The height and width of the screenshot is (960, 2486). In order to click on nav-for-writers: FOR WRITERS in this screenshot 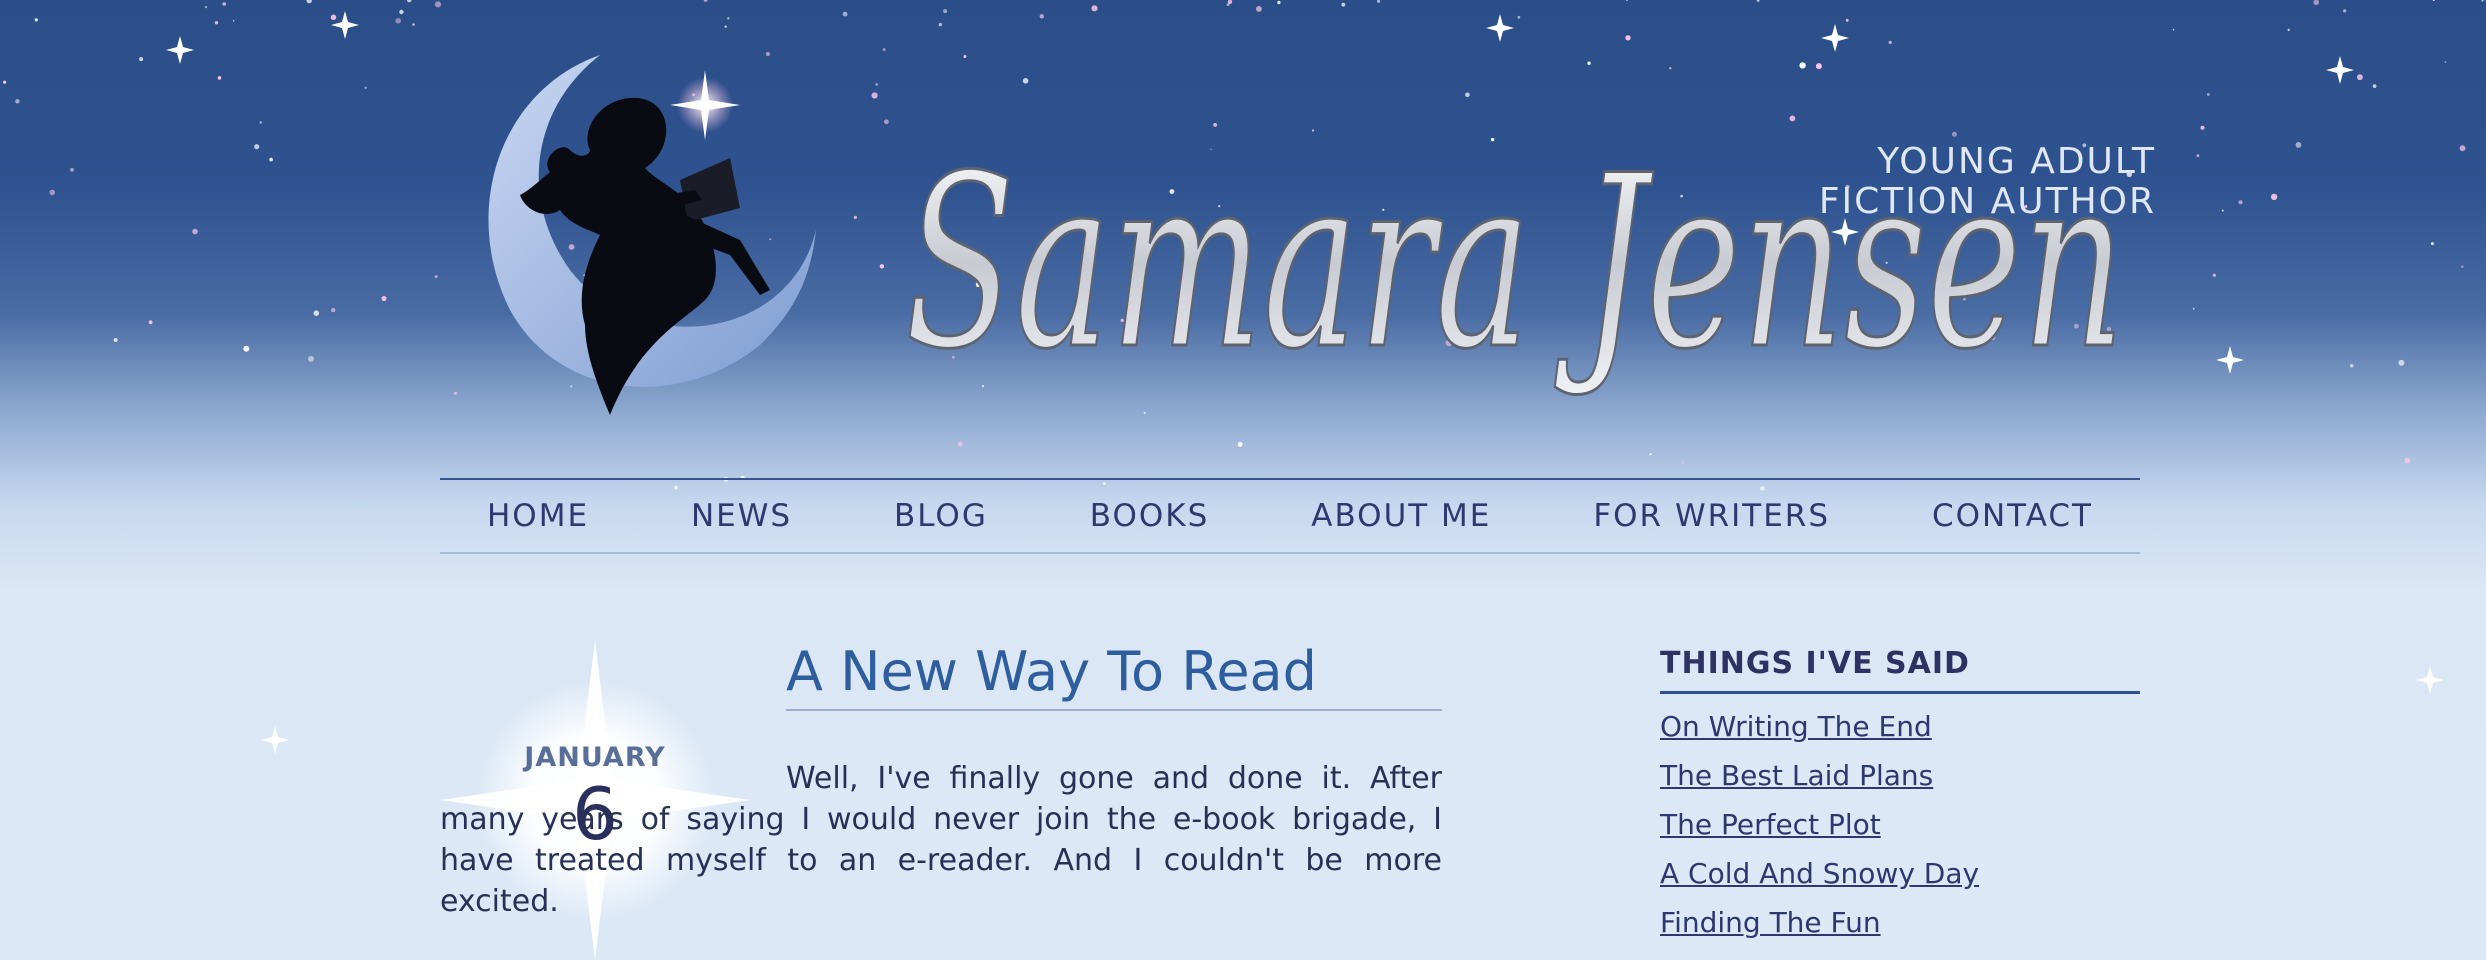, I will do `click(1711, 516)`.